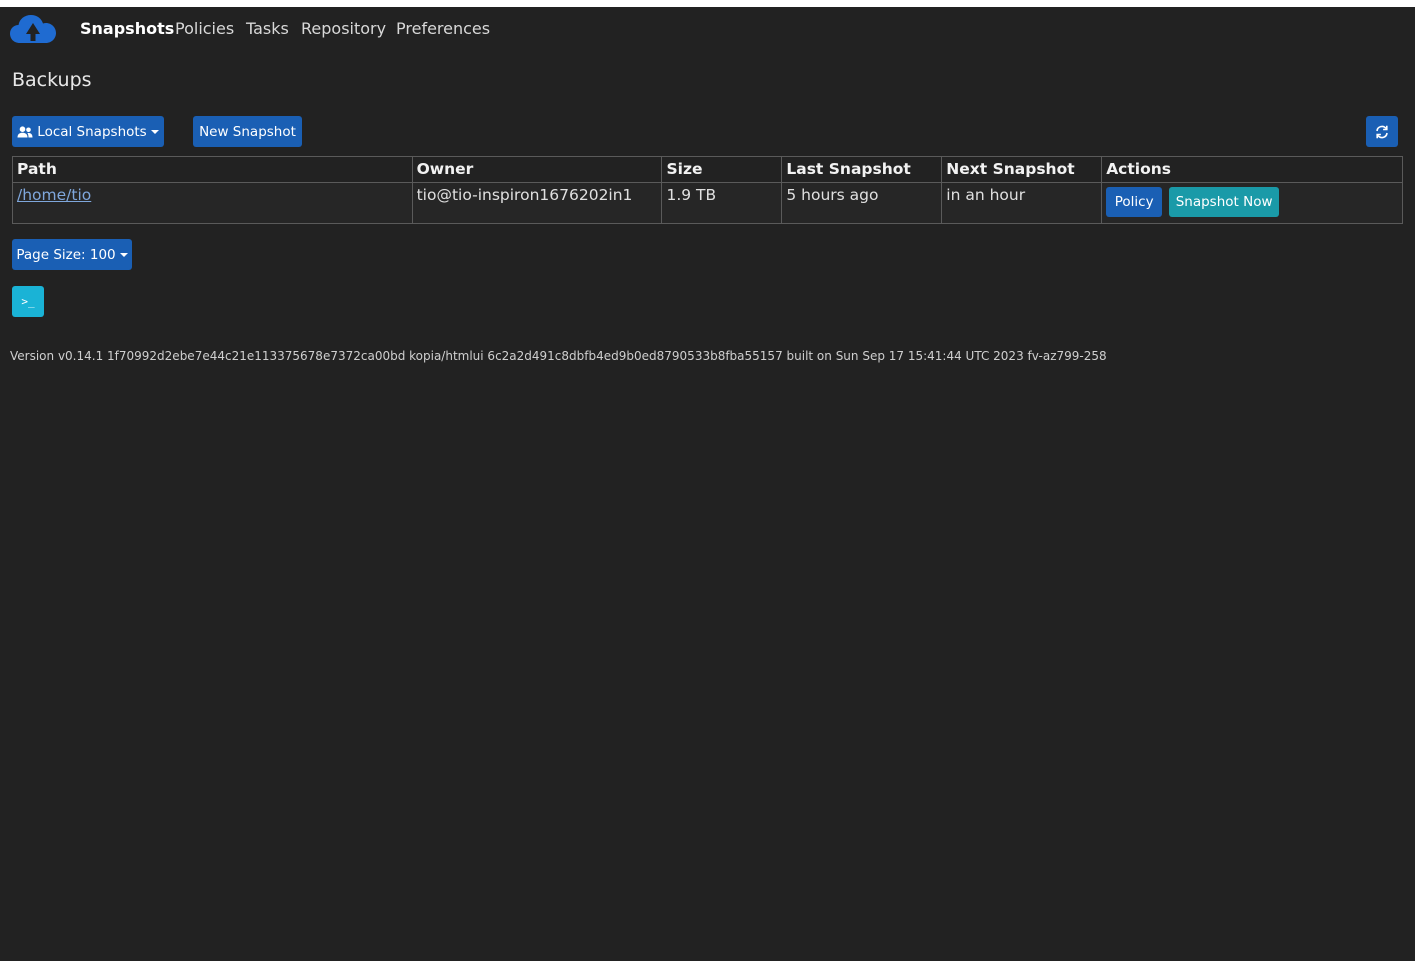 The width and height of the screenshot is (1415, 961). I want to click on column-header-owner: Owner, so click(537, 169).